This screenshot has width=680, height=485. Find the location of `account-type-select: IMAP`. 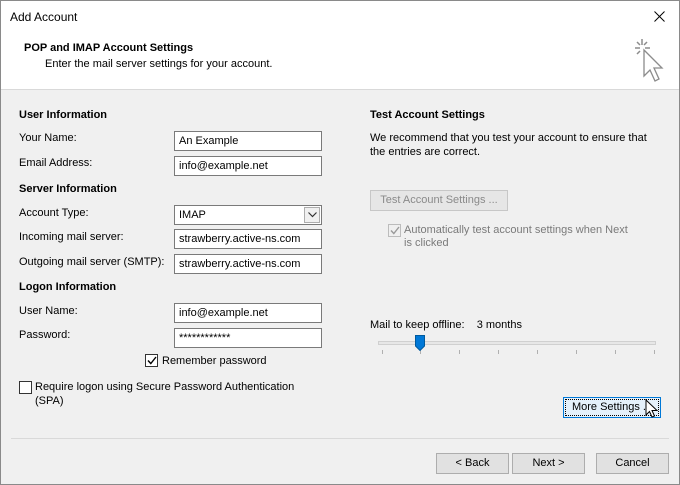

account-type-select: IMAP is located at coordinates (248, 215).